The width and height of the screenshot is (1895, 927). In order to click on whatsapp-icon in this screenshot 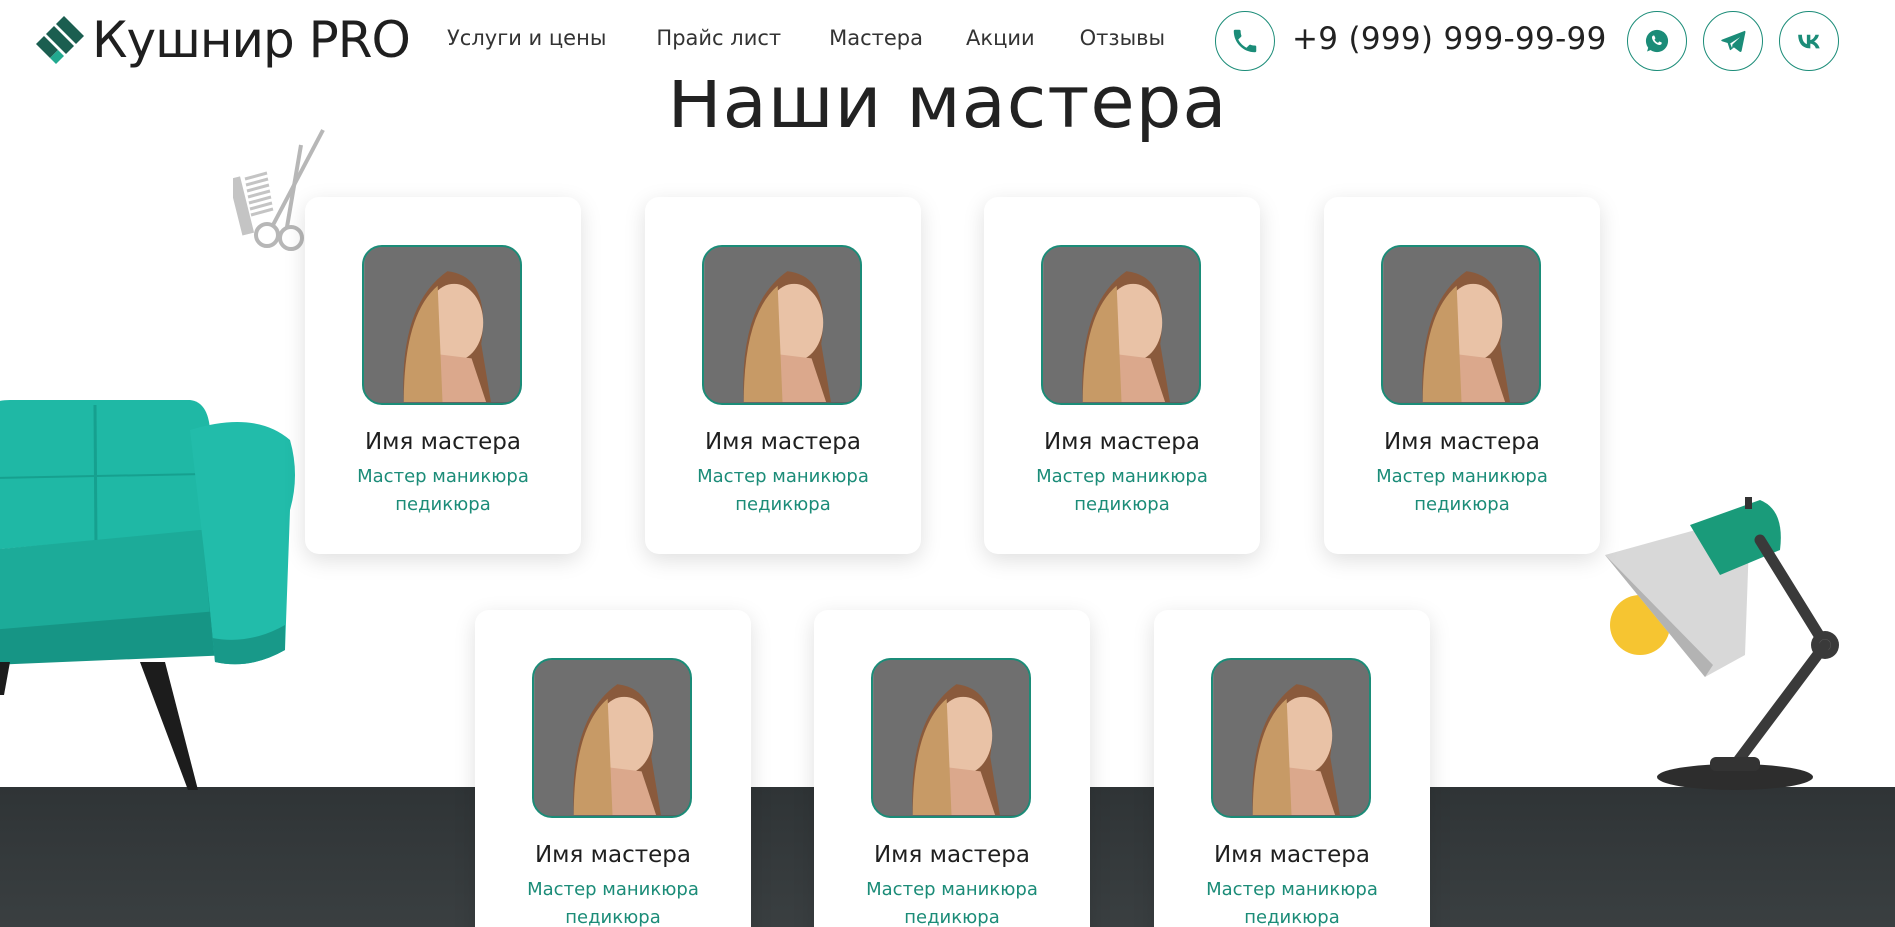, I will do `click(1657, 41)`.